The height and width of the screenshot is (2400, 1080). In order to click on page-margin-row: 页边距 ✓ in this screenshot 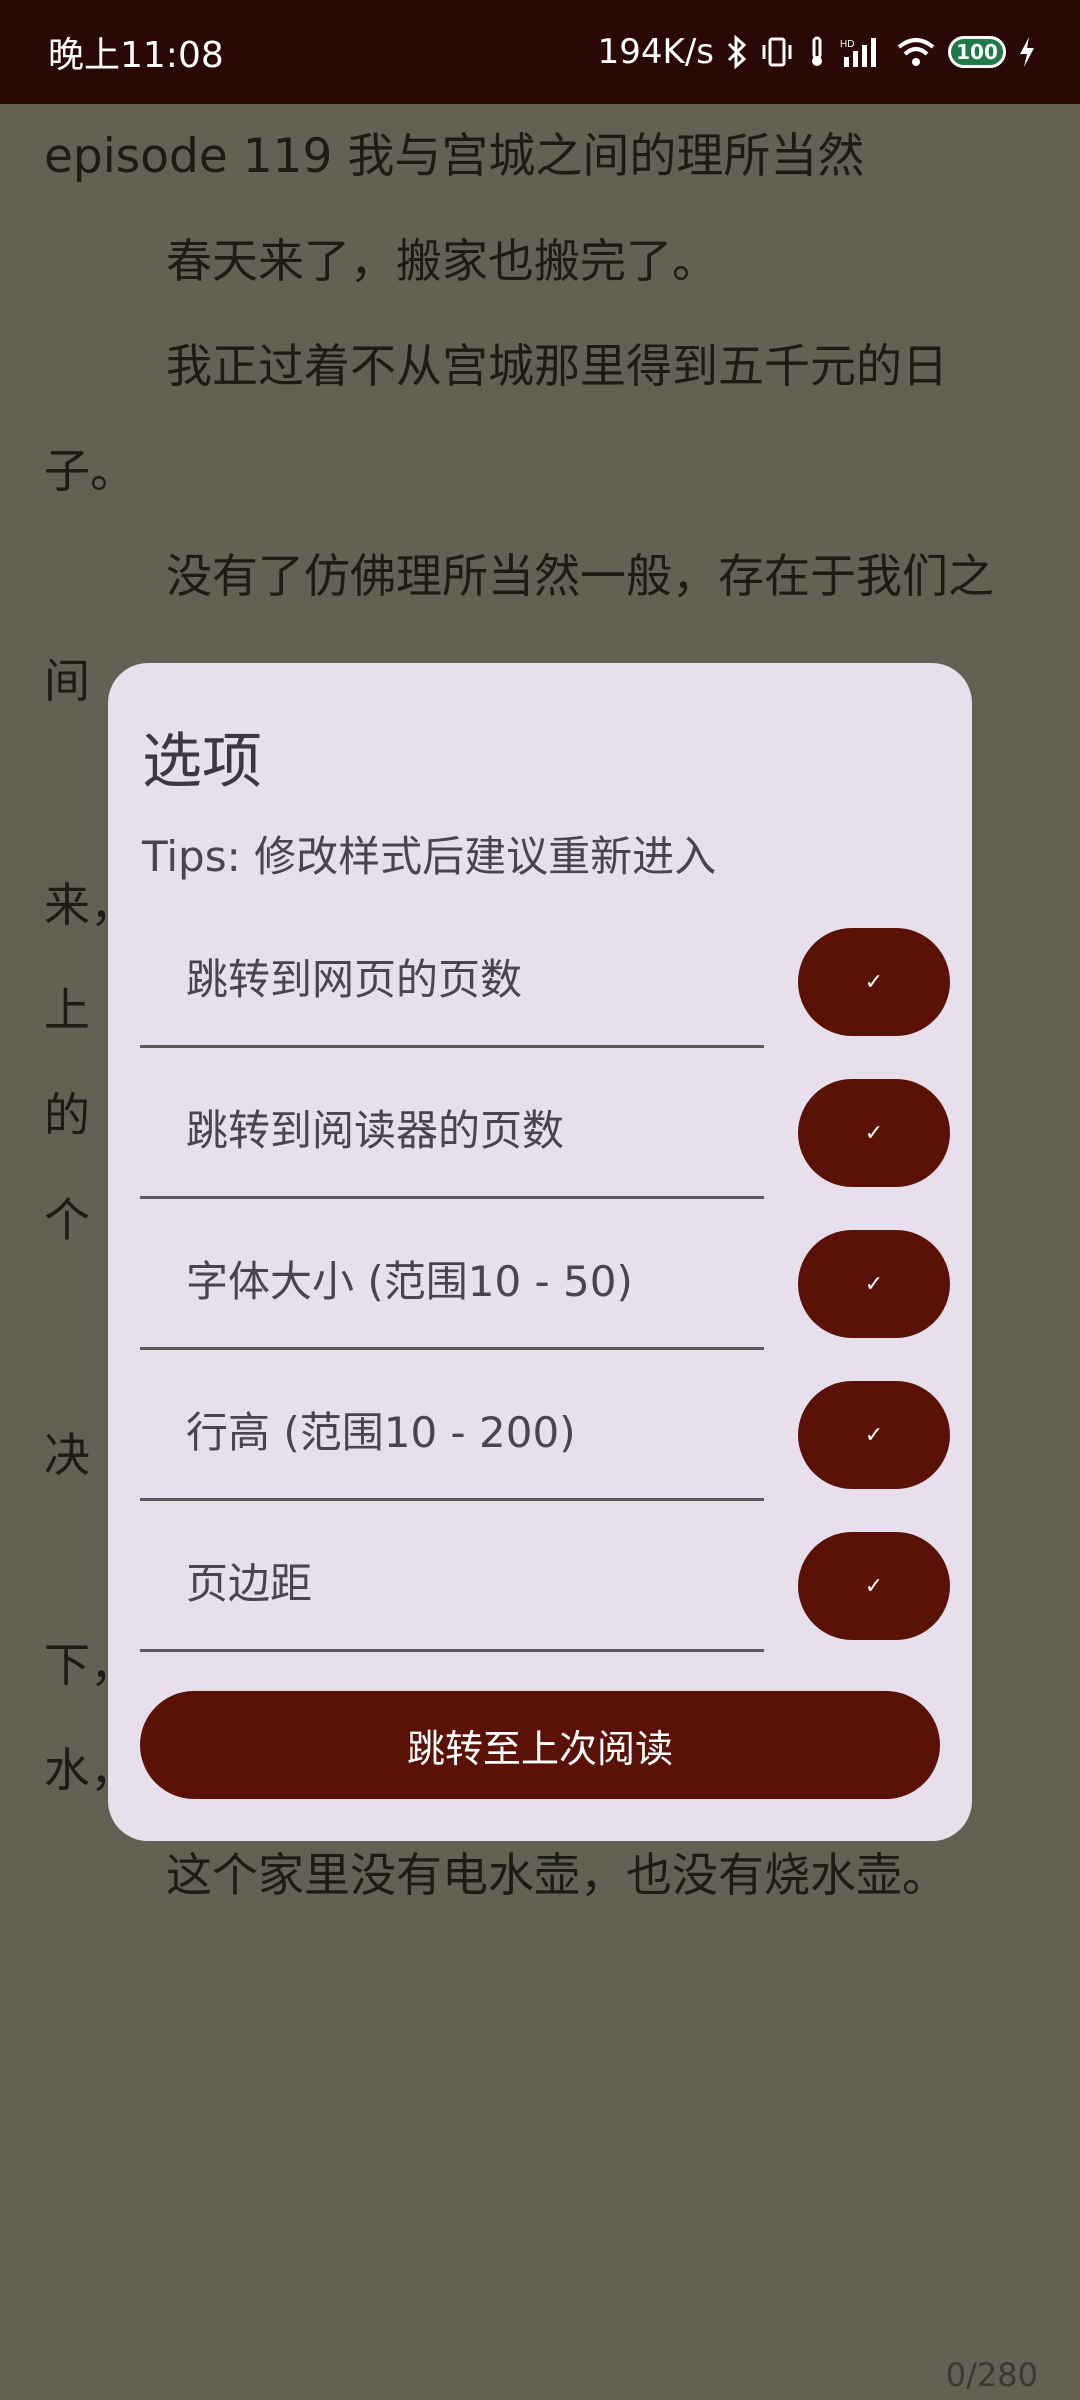, I will do `click(545, 1597)`.